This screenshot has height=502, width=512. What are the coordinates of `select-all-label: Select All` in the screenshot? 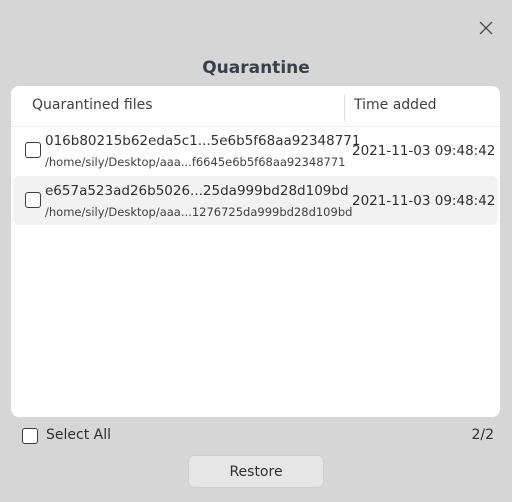 It's located at (78, 435).